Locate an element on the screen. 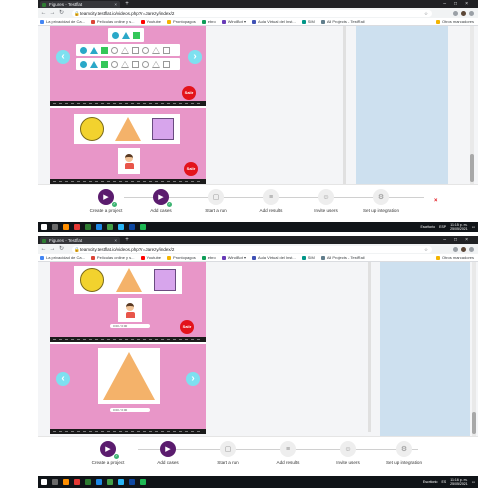  other-bookmarks: Otros marcadores is located at coordinates (456, 257).